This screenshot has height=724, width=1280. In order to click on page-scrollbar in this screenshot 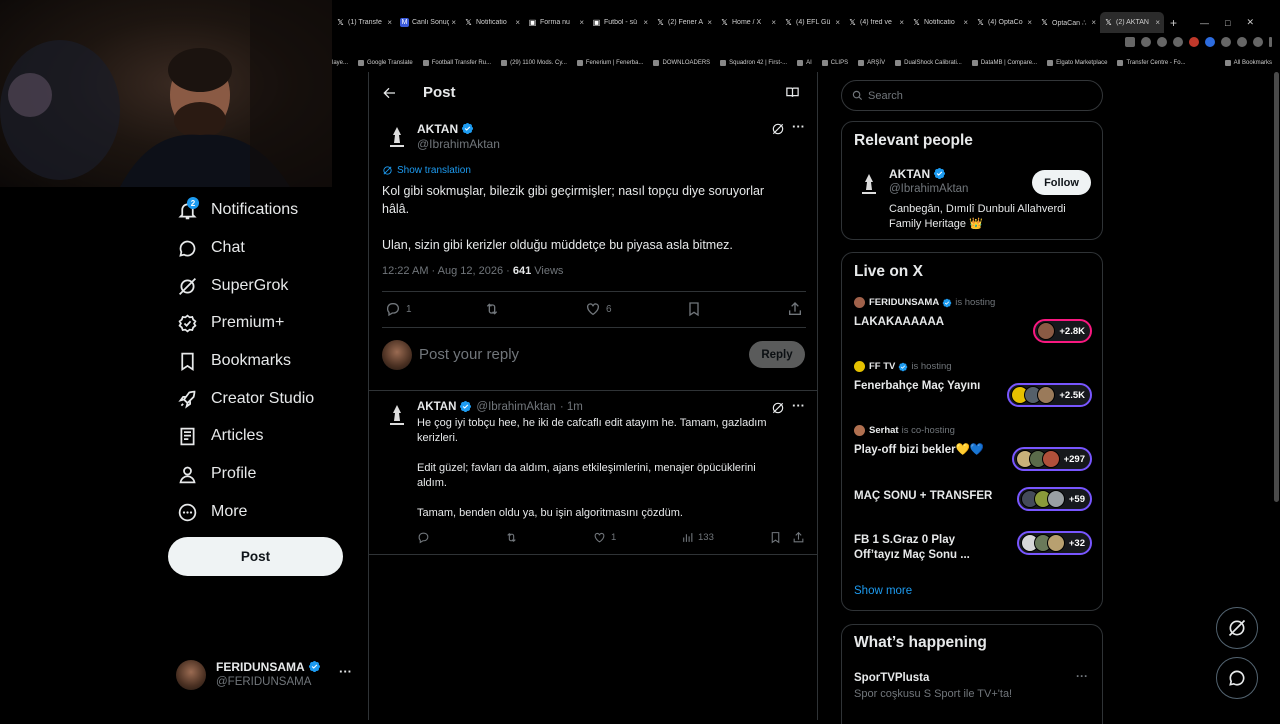, I will do `click(1276, 287)`.